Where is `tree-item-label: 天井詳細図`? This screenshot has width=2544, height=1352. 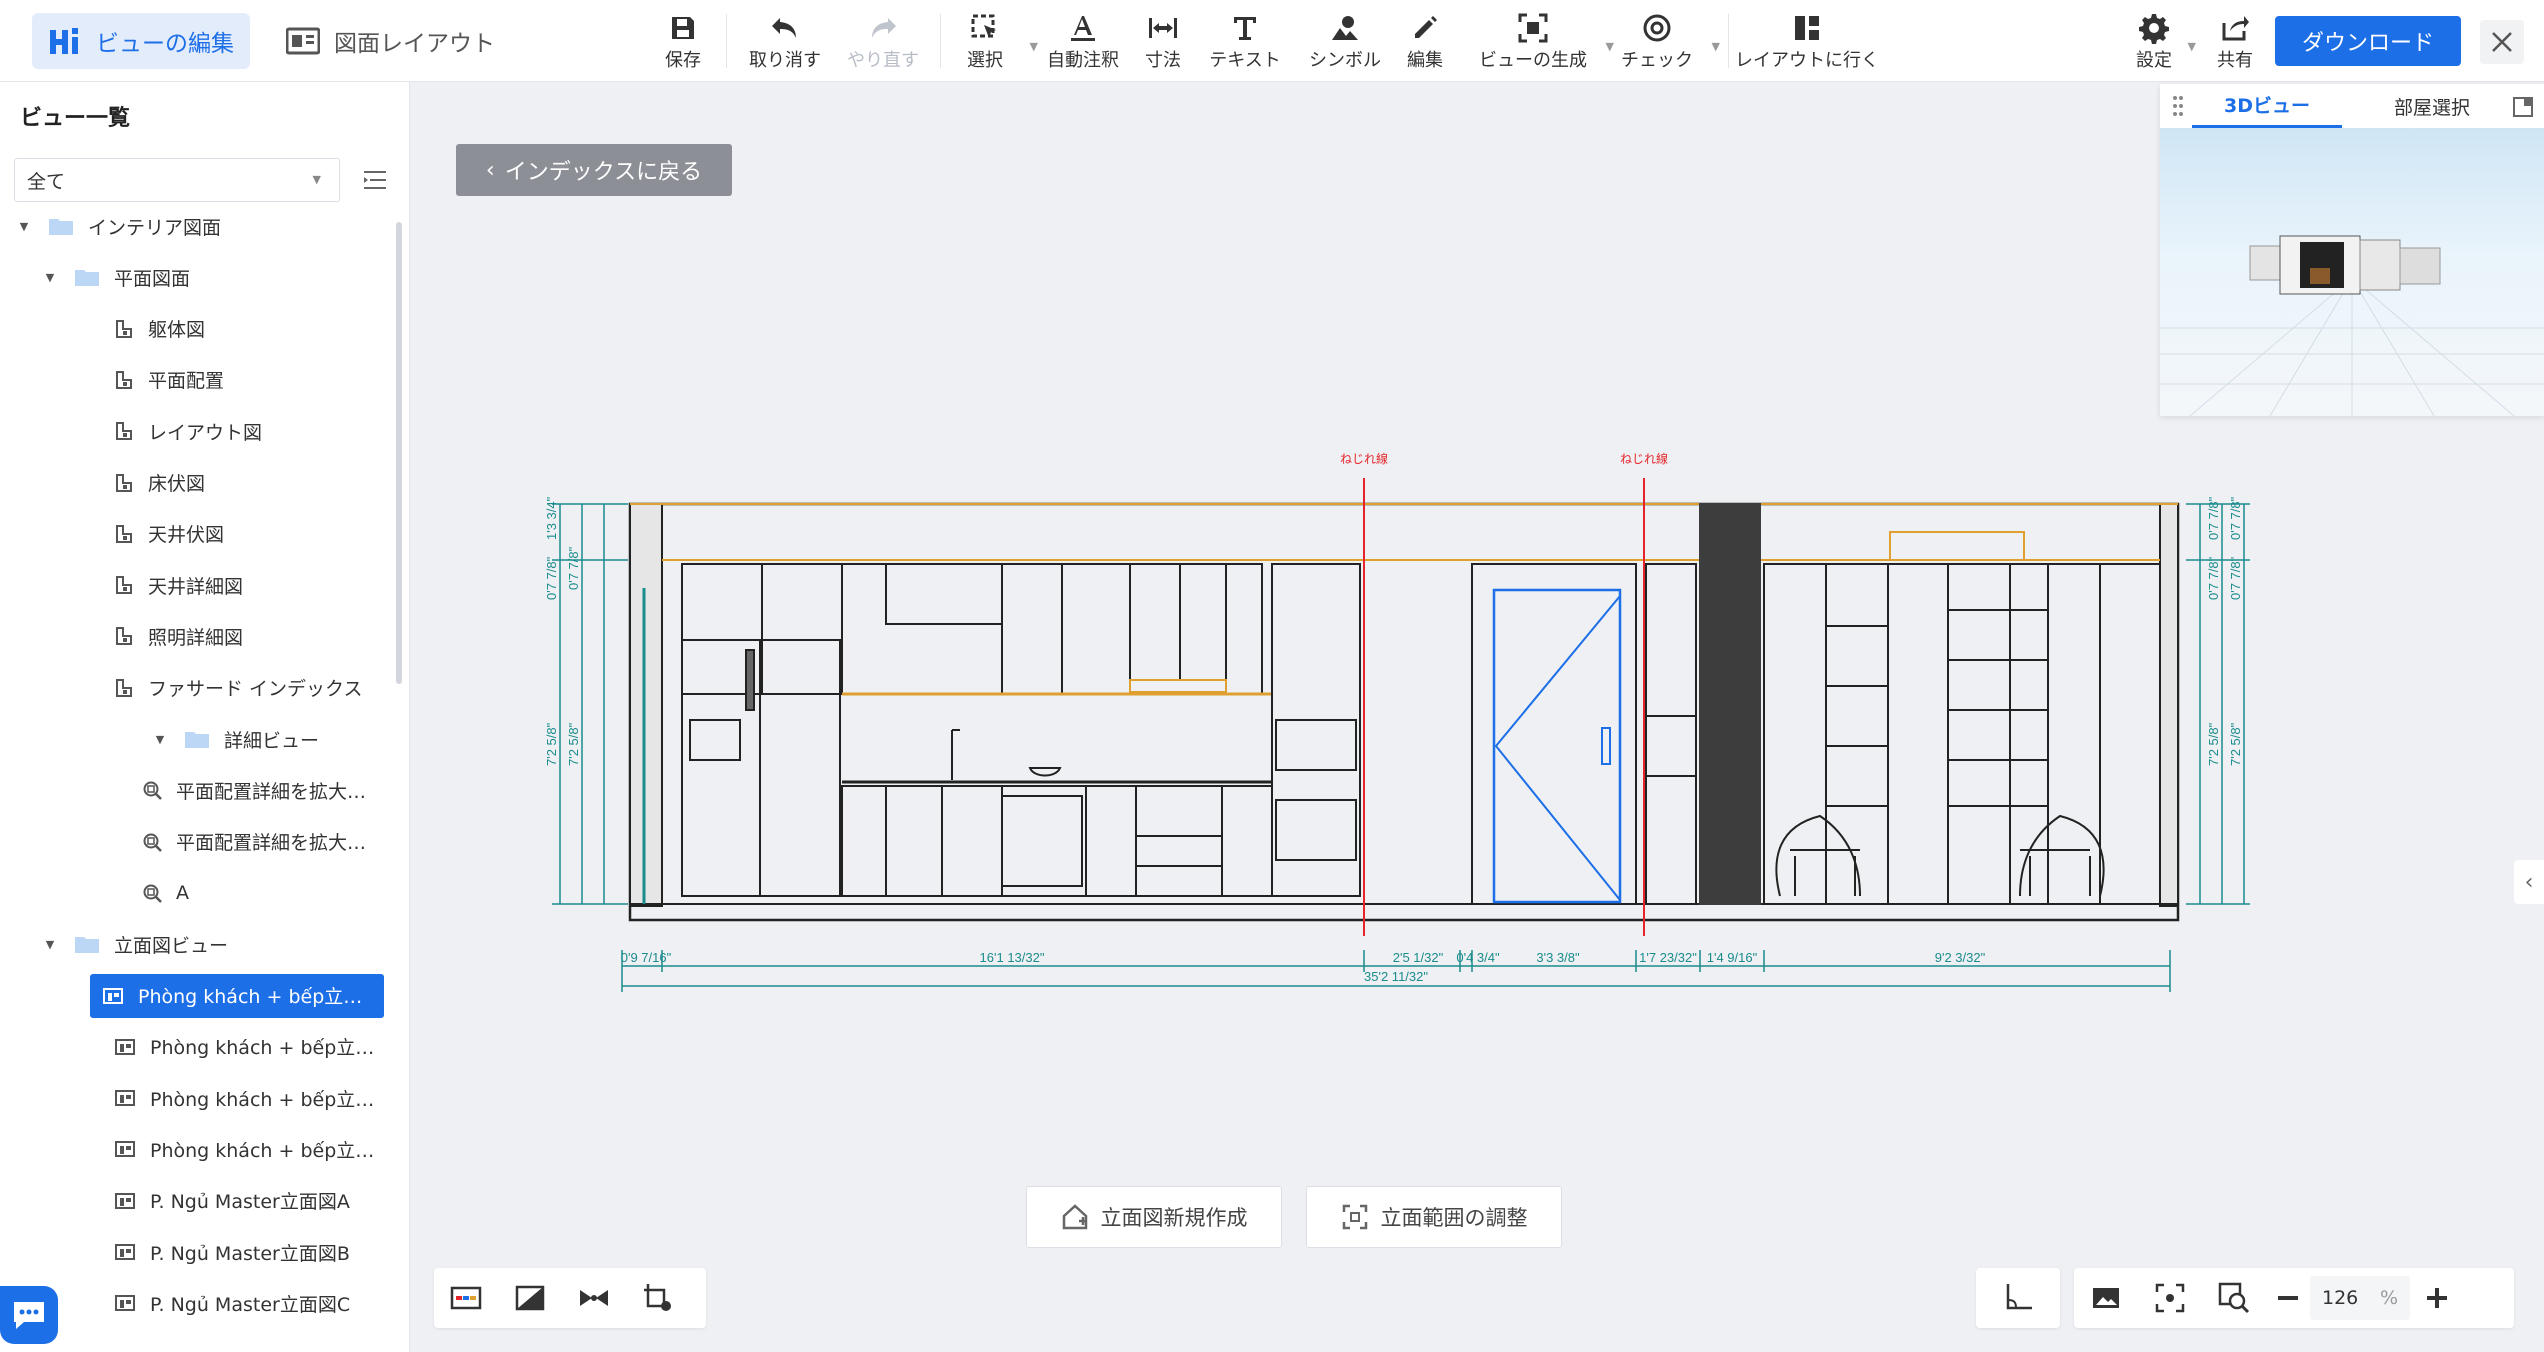
tree-item-label: 天井詳細図 is located at coordinates (196, 586).